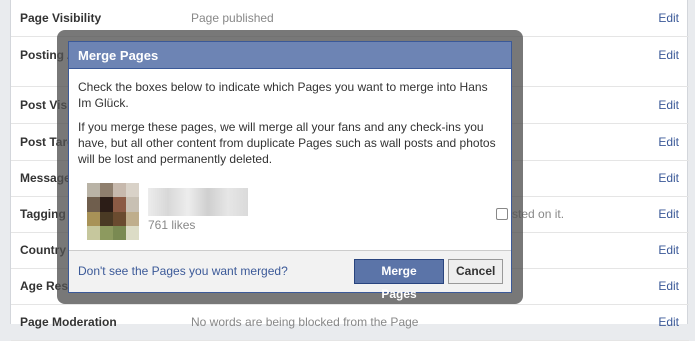 The width and height of the screenshot is (695, 341). Describe the element at coordinates (61, 18) in the screenshot. I see `settings-row-label: Page Visibility` at that location.